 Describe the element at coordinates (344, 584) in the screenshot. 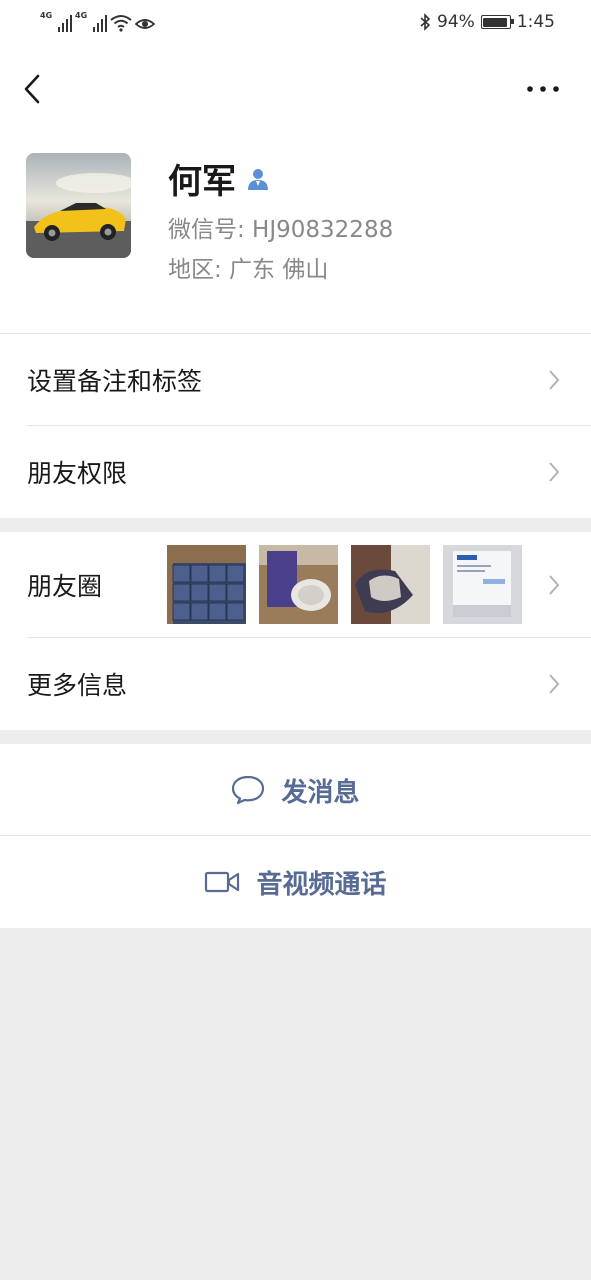

I see `moments-thumbnails` at that location.